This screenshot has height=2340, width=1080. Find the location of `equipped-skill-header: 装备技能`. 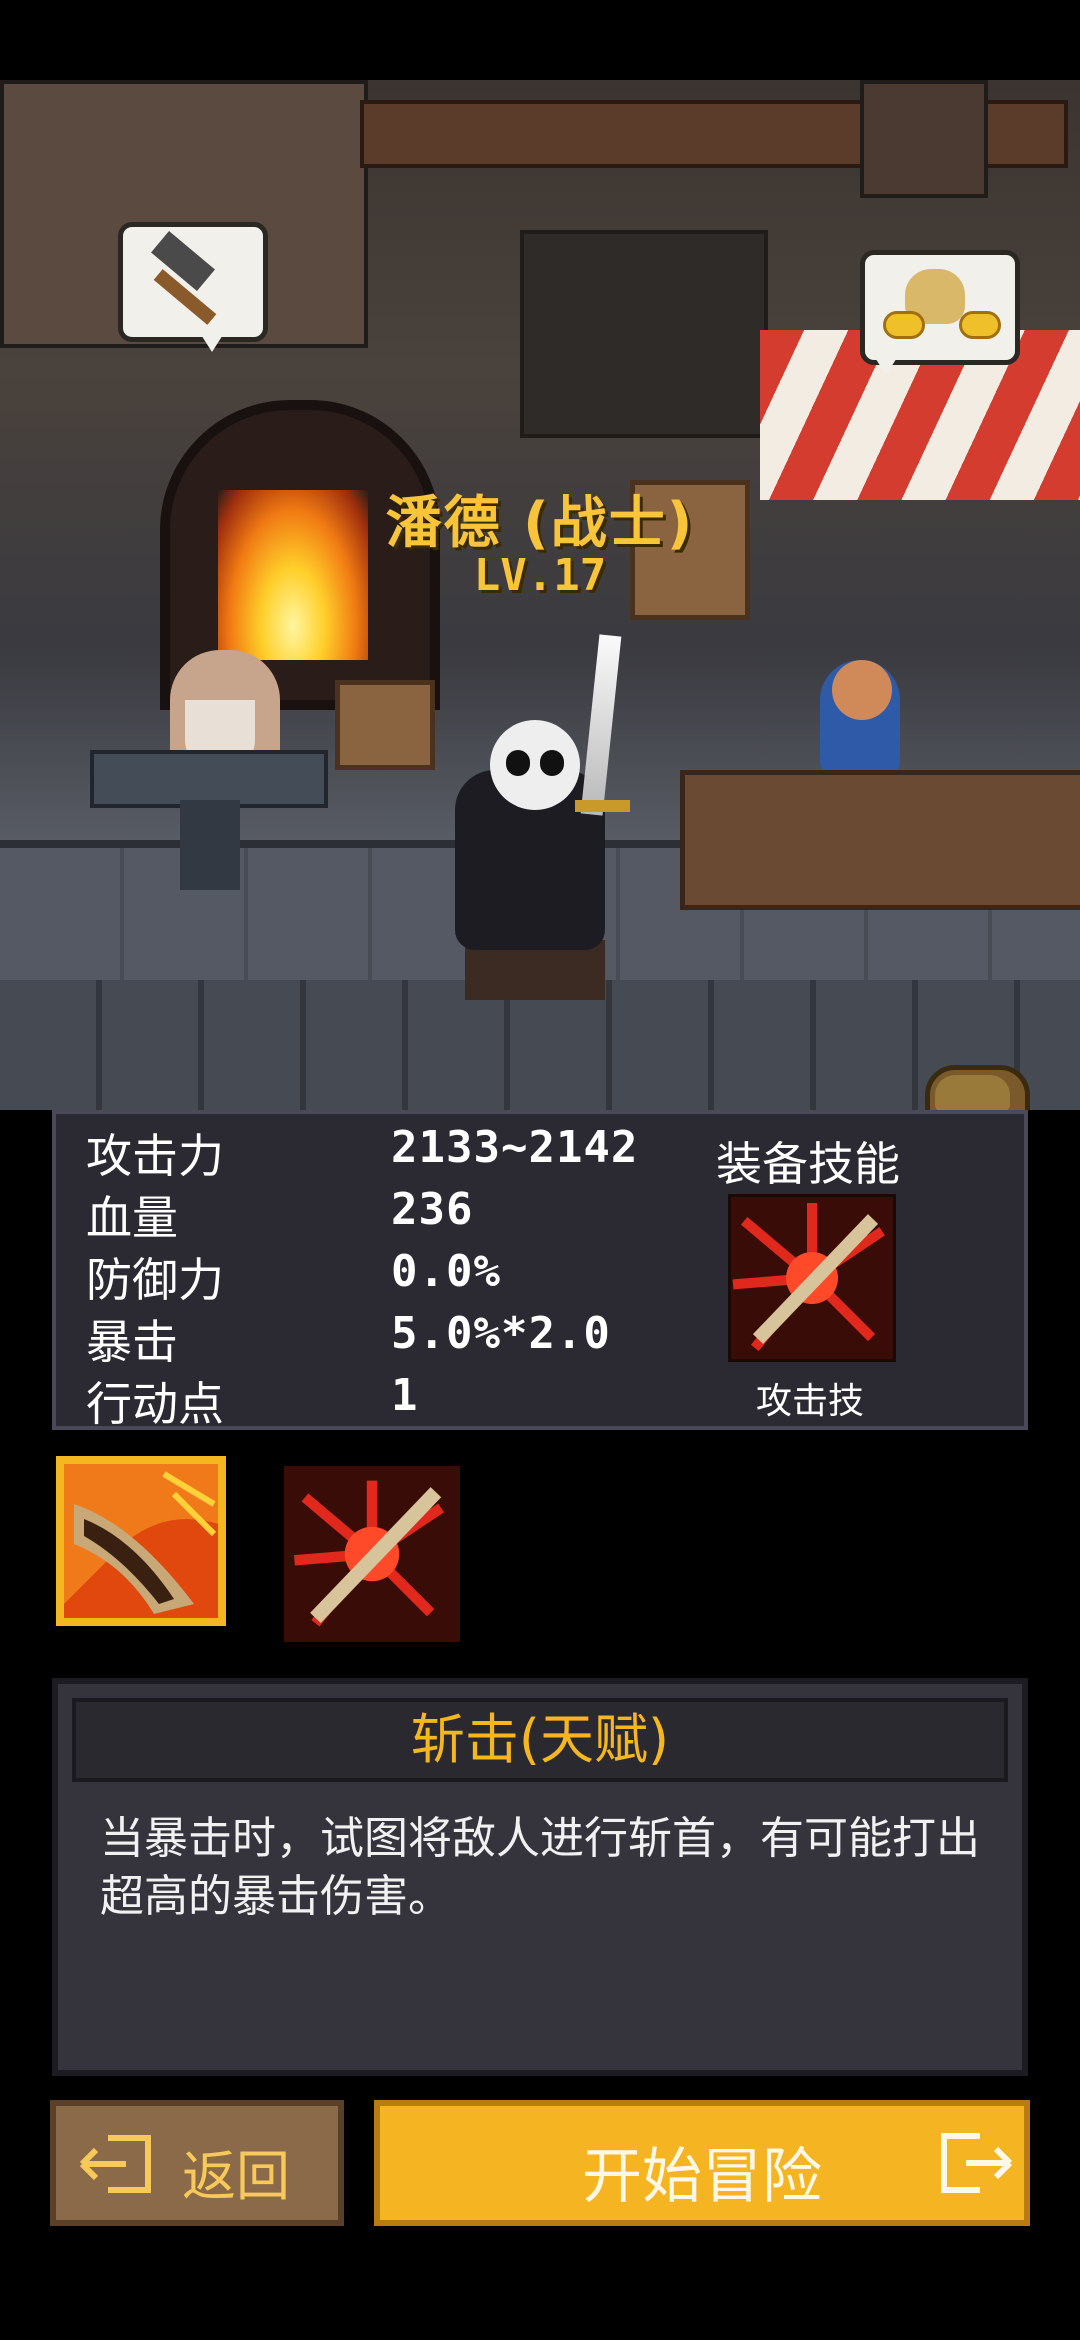

equipped-skill-header: 装备技能 is located at coordinates (808, 1164).